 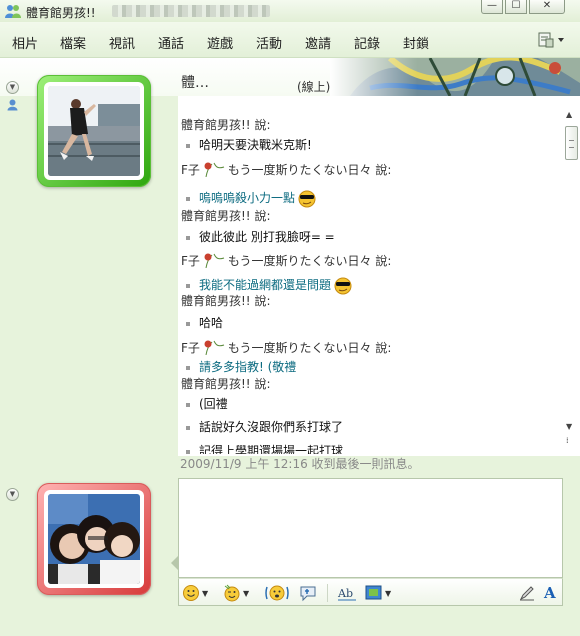 I want to click on speech-bubble-icon, so click(x=308, y=594).